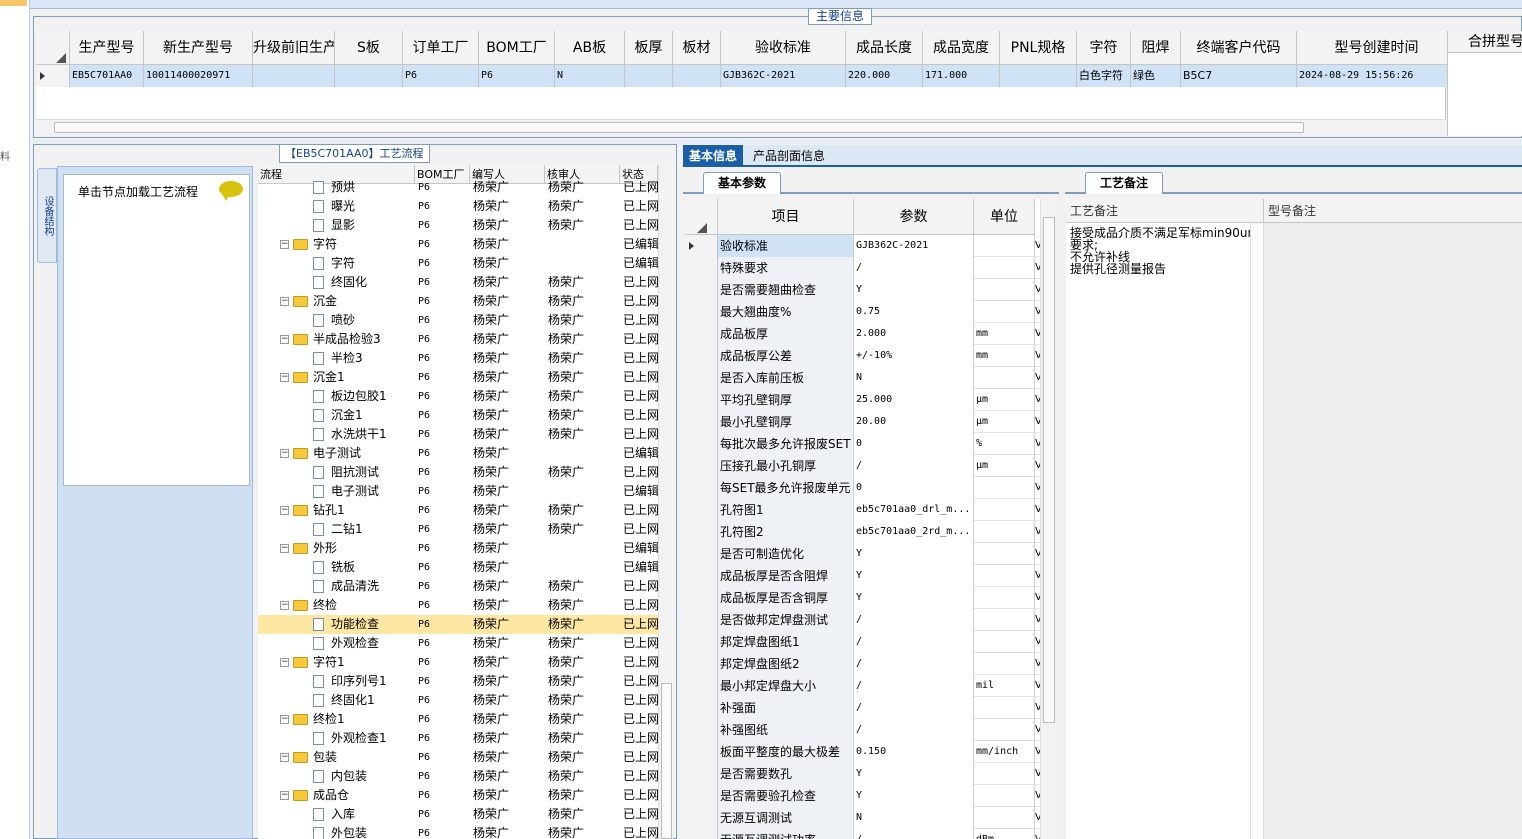  I want to click on param-row: 验收标准 GJB362C-2021 V, so click(862, 246).